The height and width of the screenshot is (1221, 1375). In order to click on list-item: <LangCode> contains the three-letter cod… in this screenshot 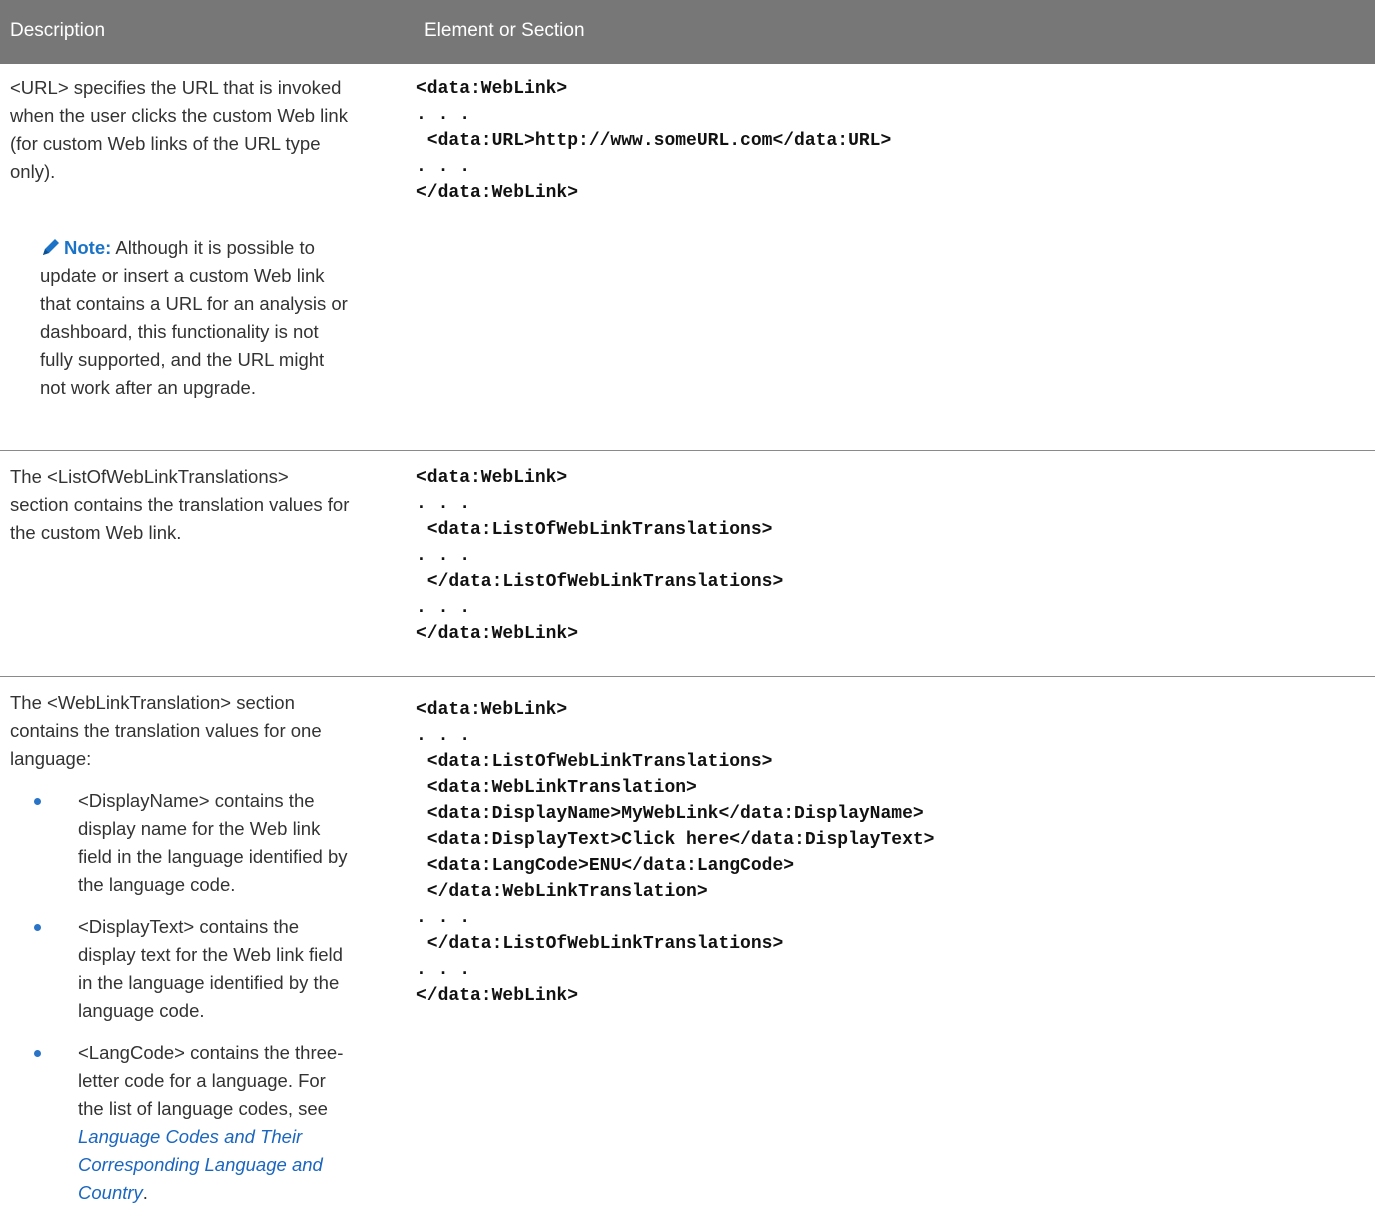, I will do `click(195, 1123)`.